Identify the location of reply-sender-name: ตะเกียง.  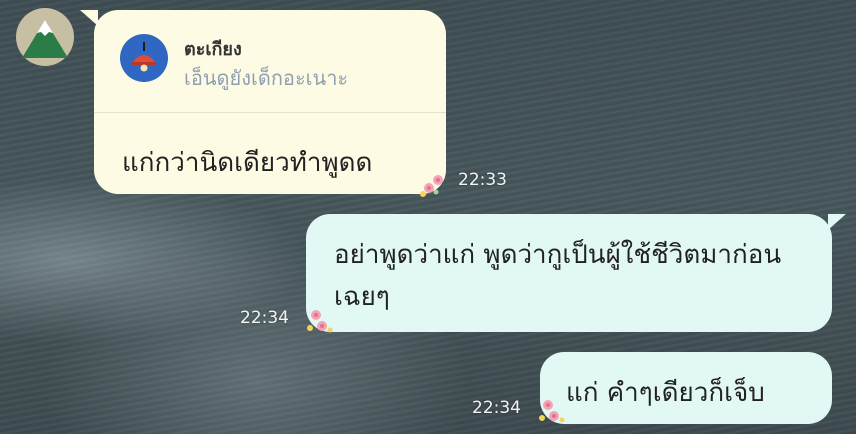
(213, 49).